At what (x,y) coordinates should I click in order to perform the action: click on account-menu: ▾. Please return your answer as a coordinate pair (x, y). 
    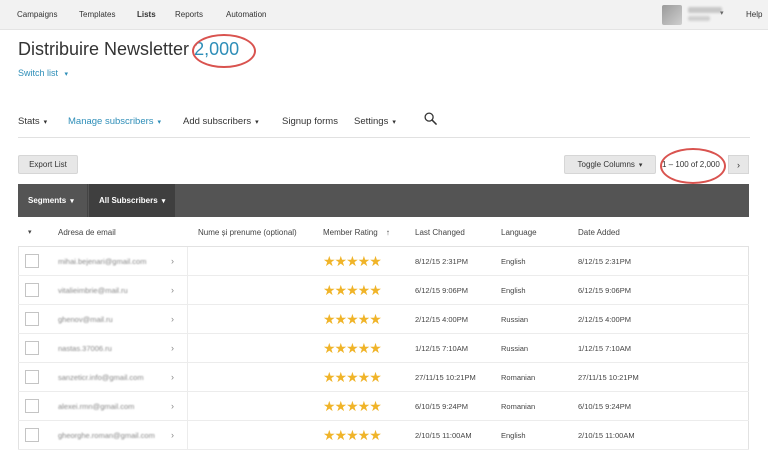
    Looking at the image, I should click on (702, 15).